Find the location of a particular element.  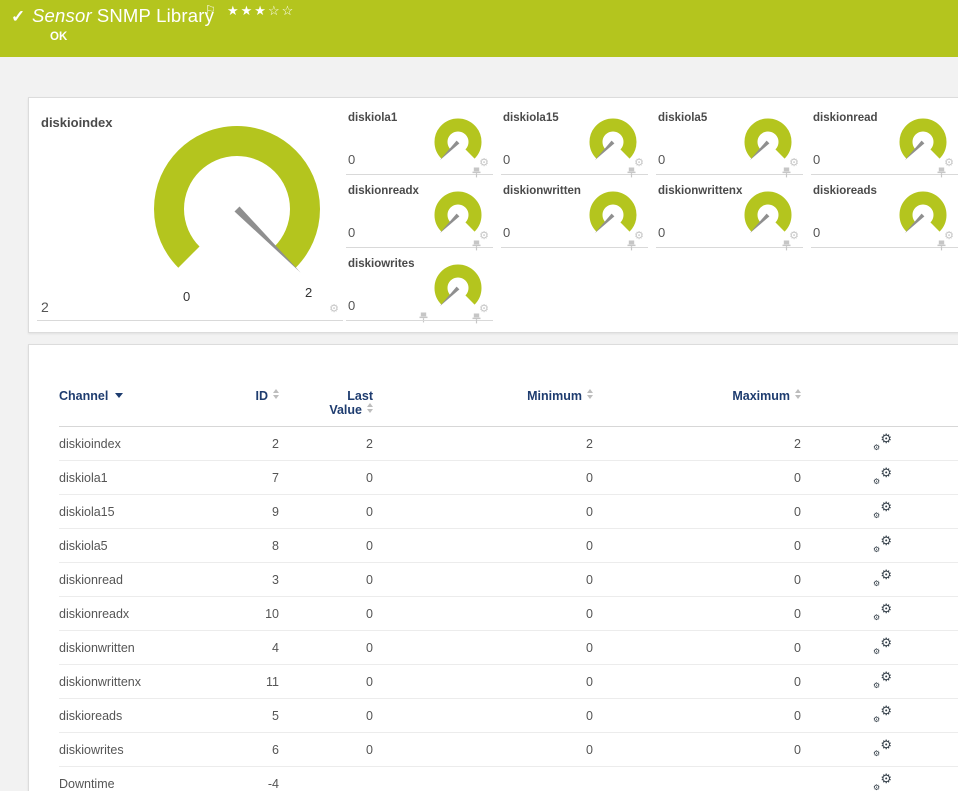

channel-minimum-cell: 2 is located at coordinates (483, 443).